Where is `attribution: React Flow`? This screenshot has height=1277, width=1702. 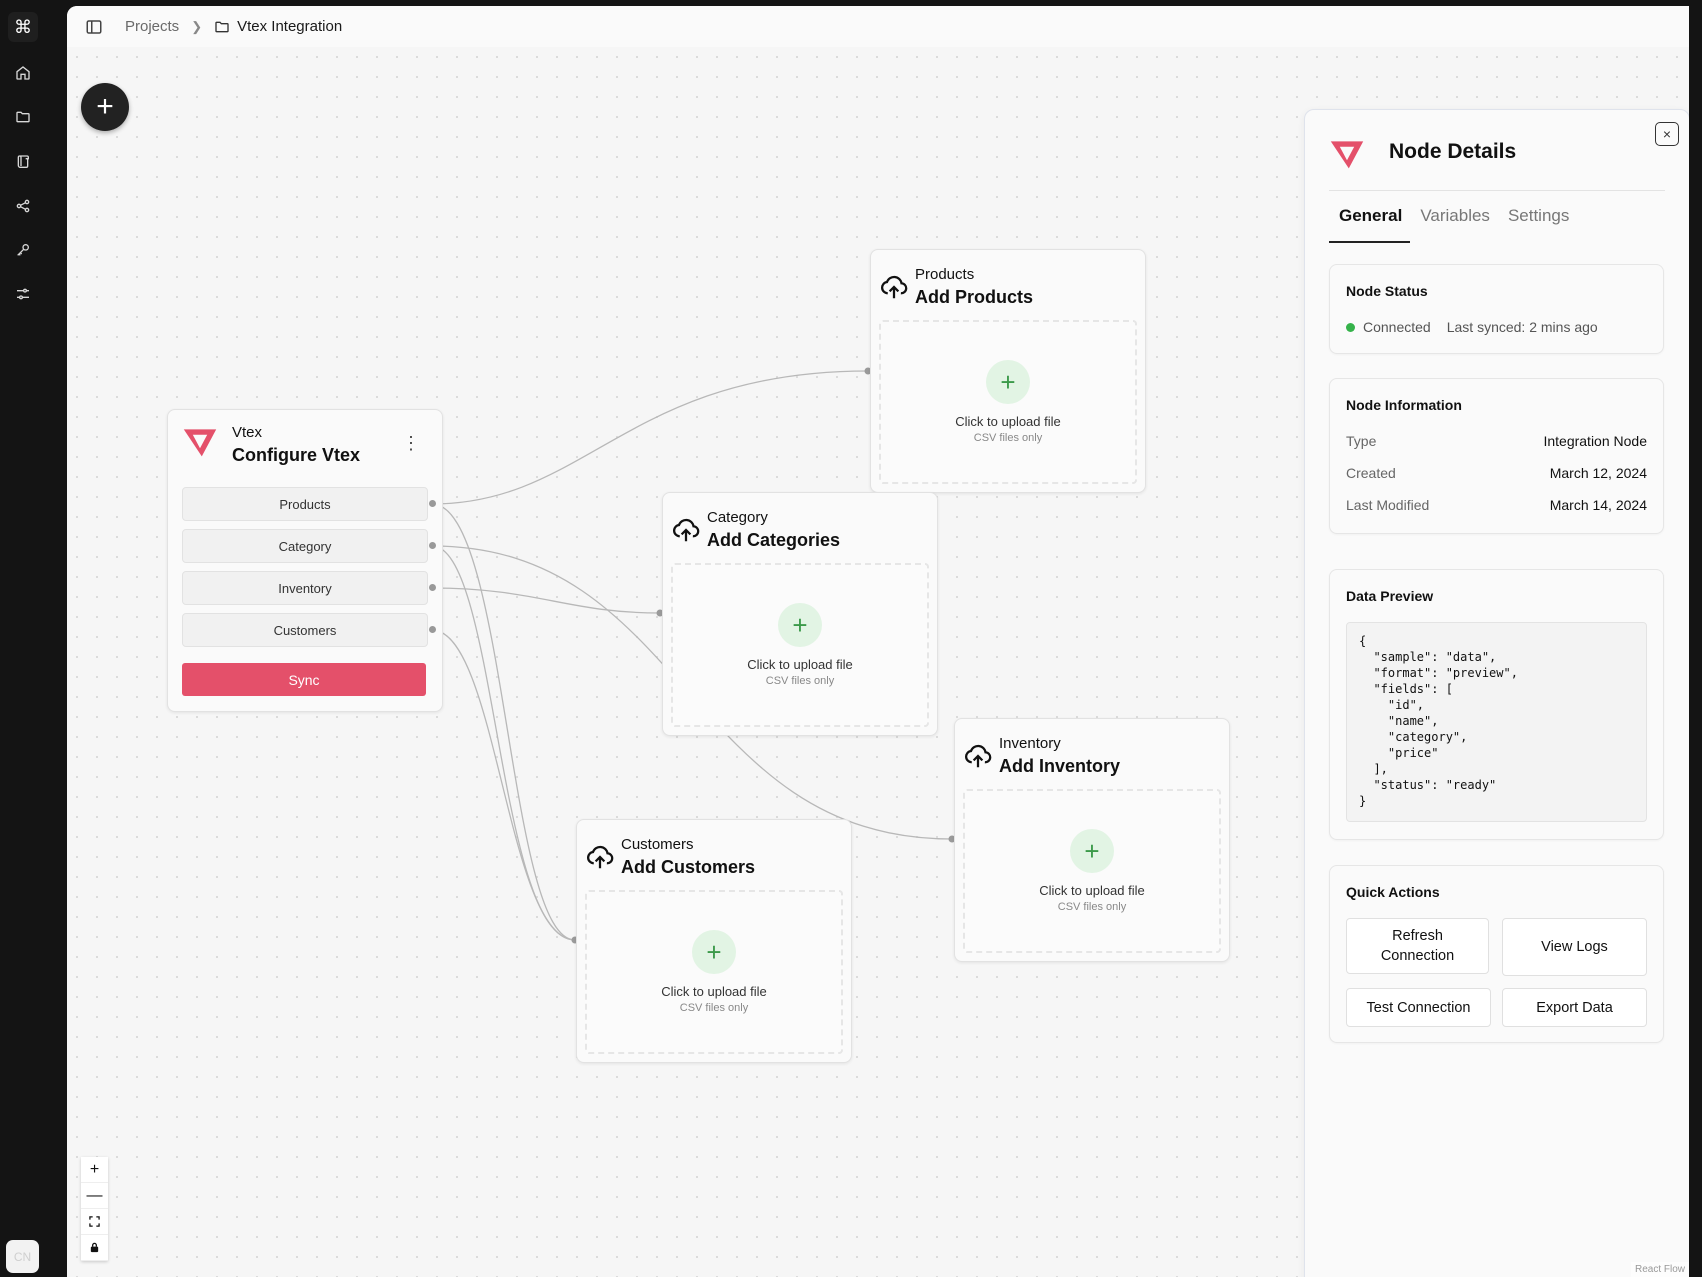
attribution: React Flow is located at coordinates (1659, 1269).